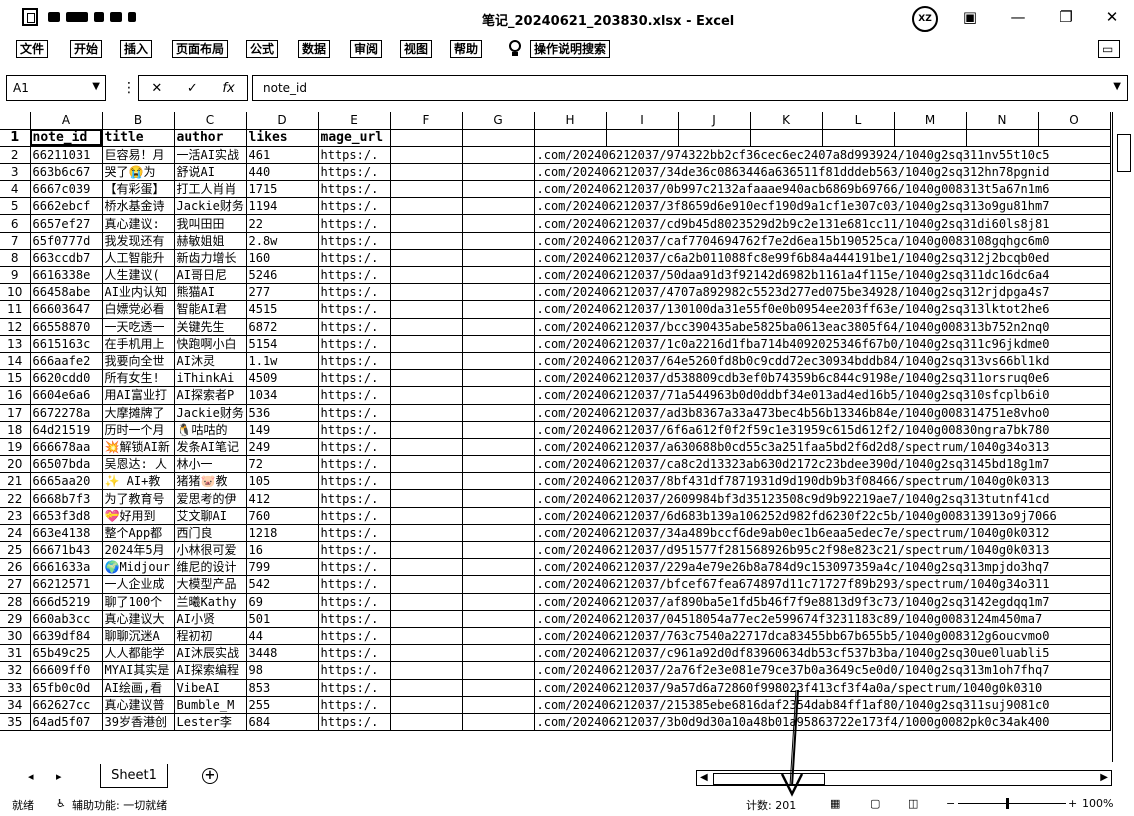 The width and height of the screenshot is (1134, 816). What do you see at coordinates (354, 138) in the screenshot?
I see `cell: mage_url` at bounding box center [354, 138].